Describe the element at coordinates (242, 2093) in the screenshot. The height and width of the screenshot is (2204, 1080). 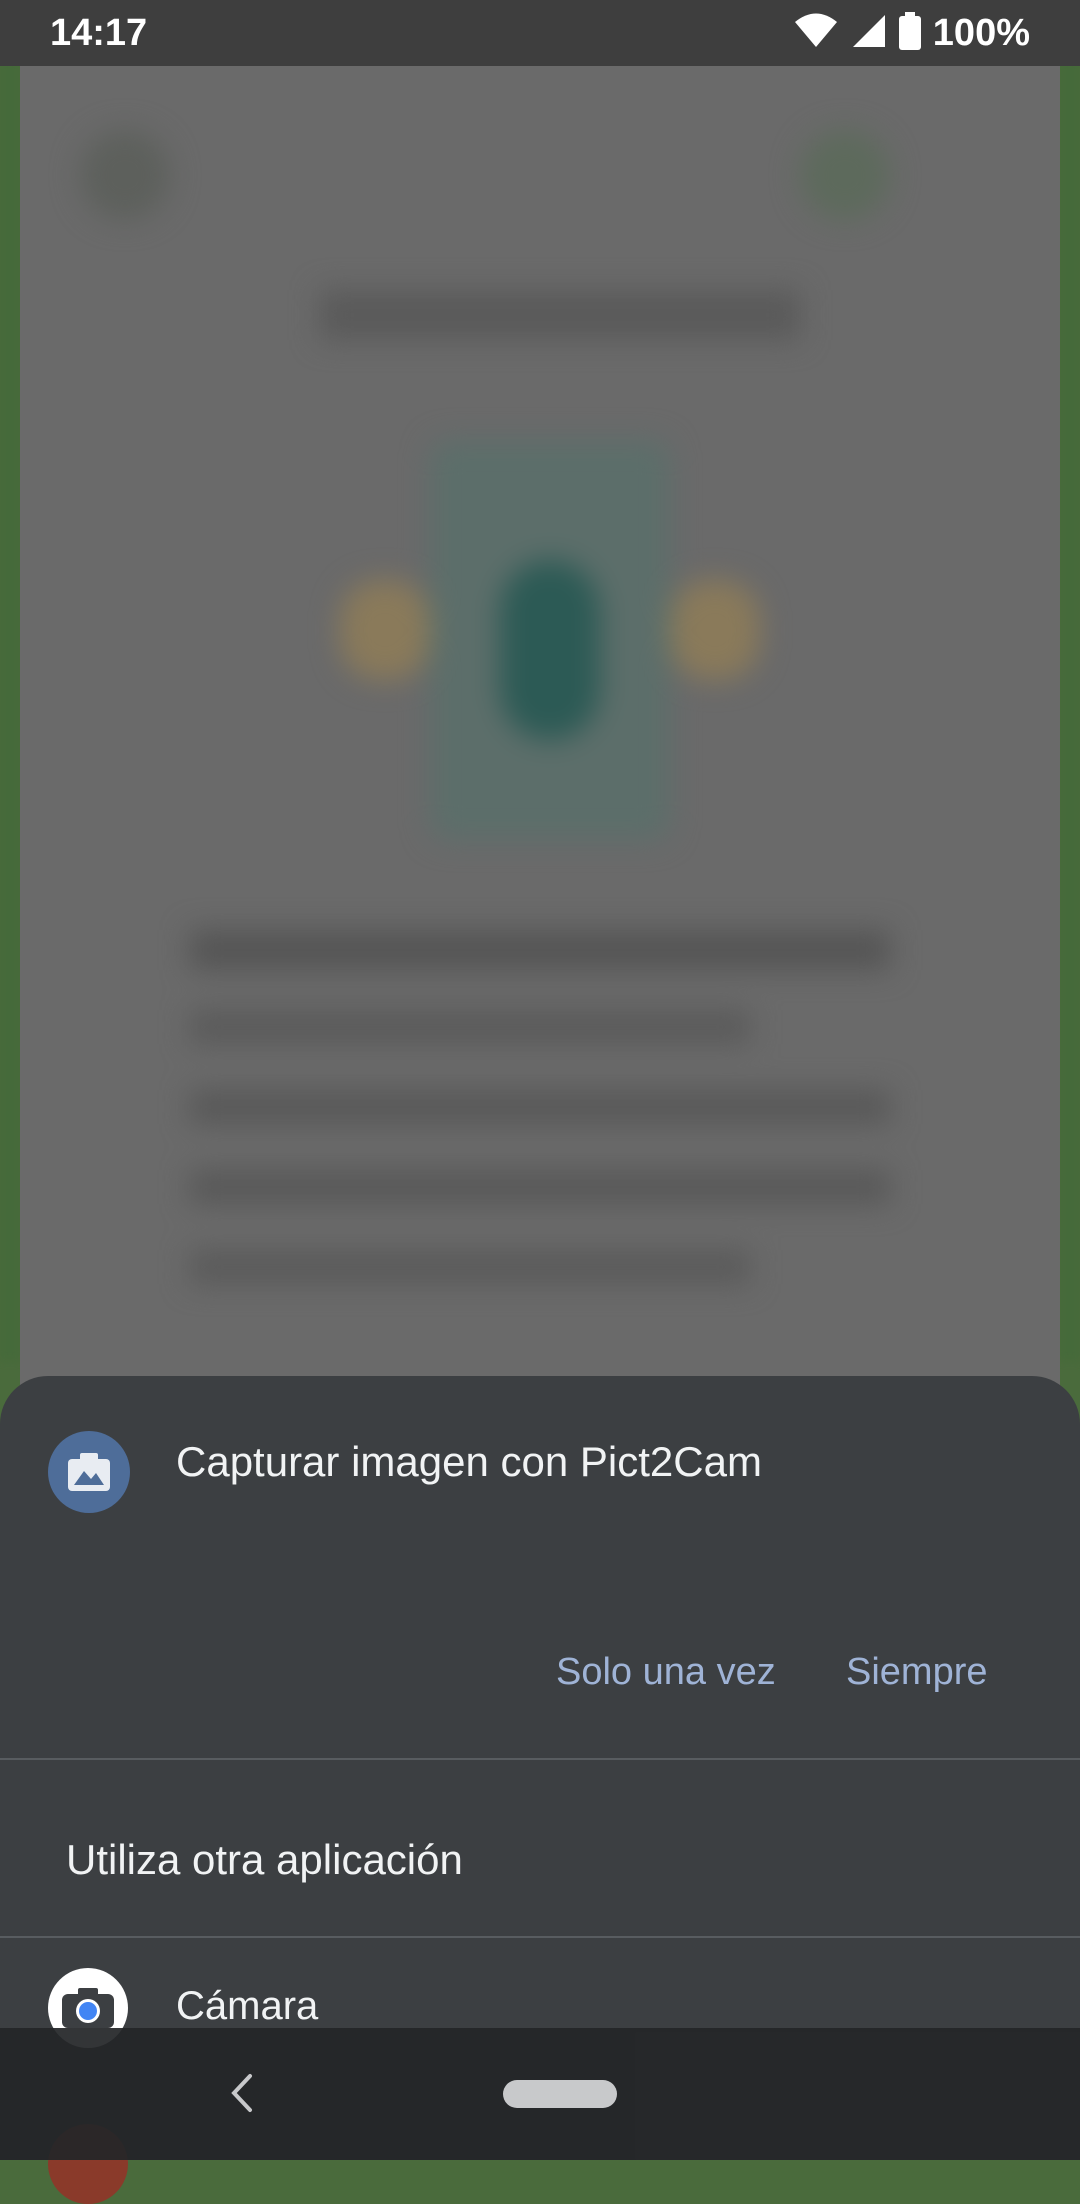
I see `back-icon` at that location.